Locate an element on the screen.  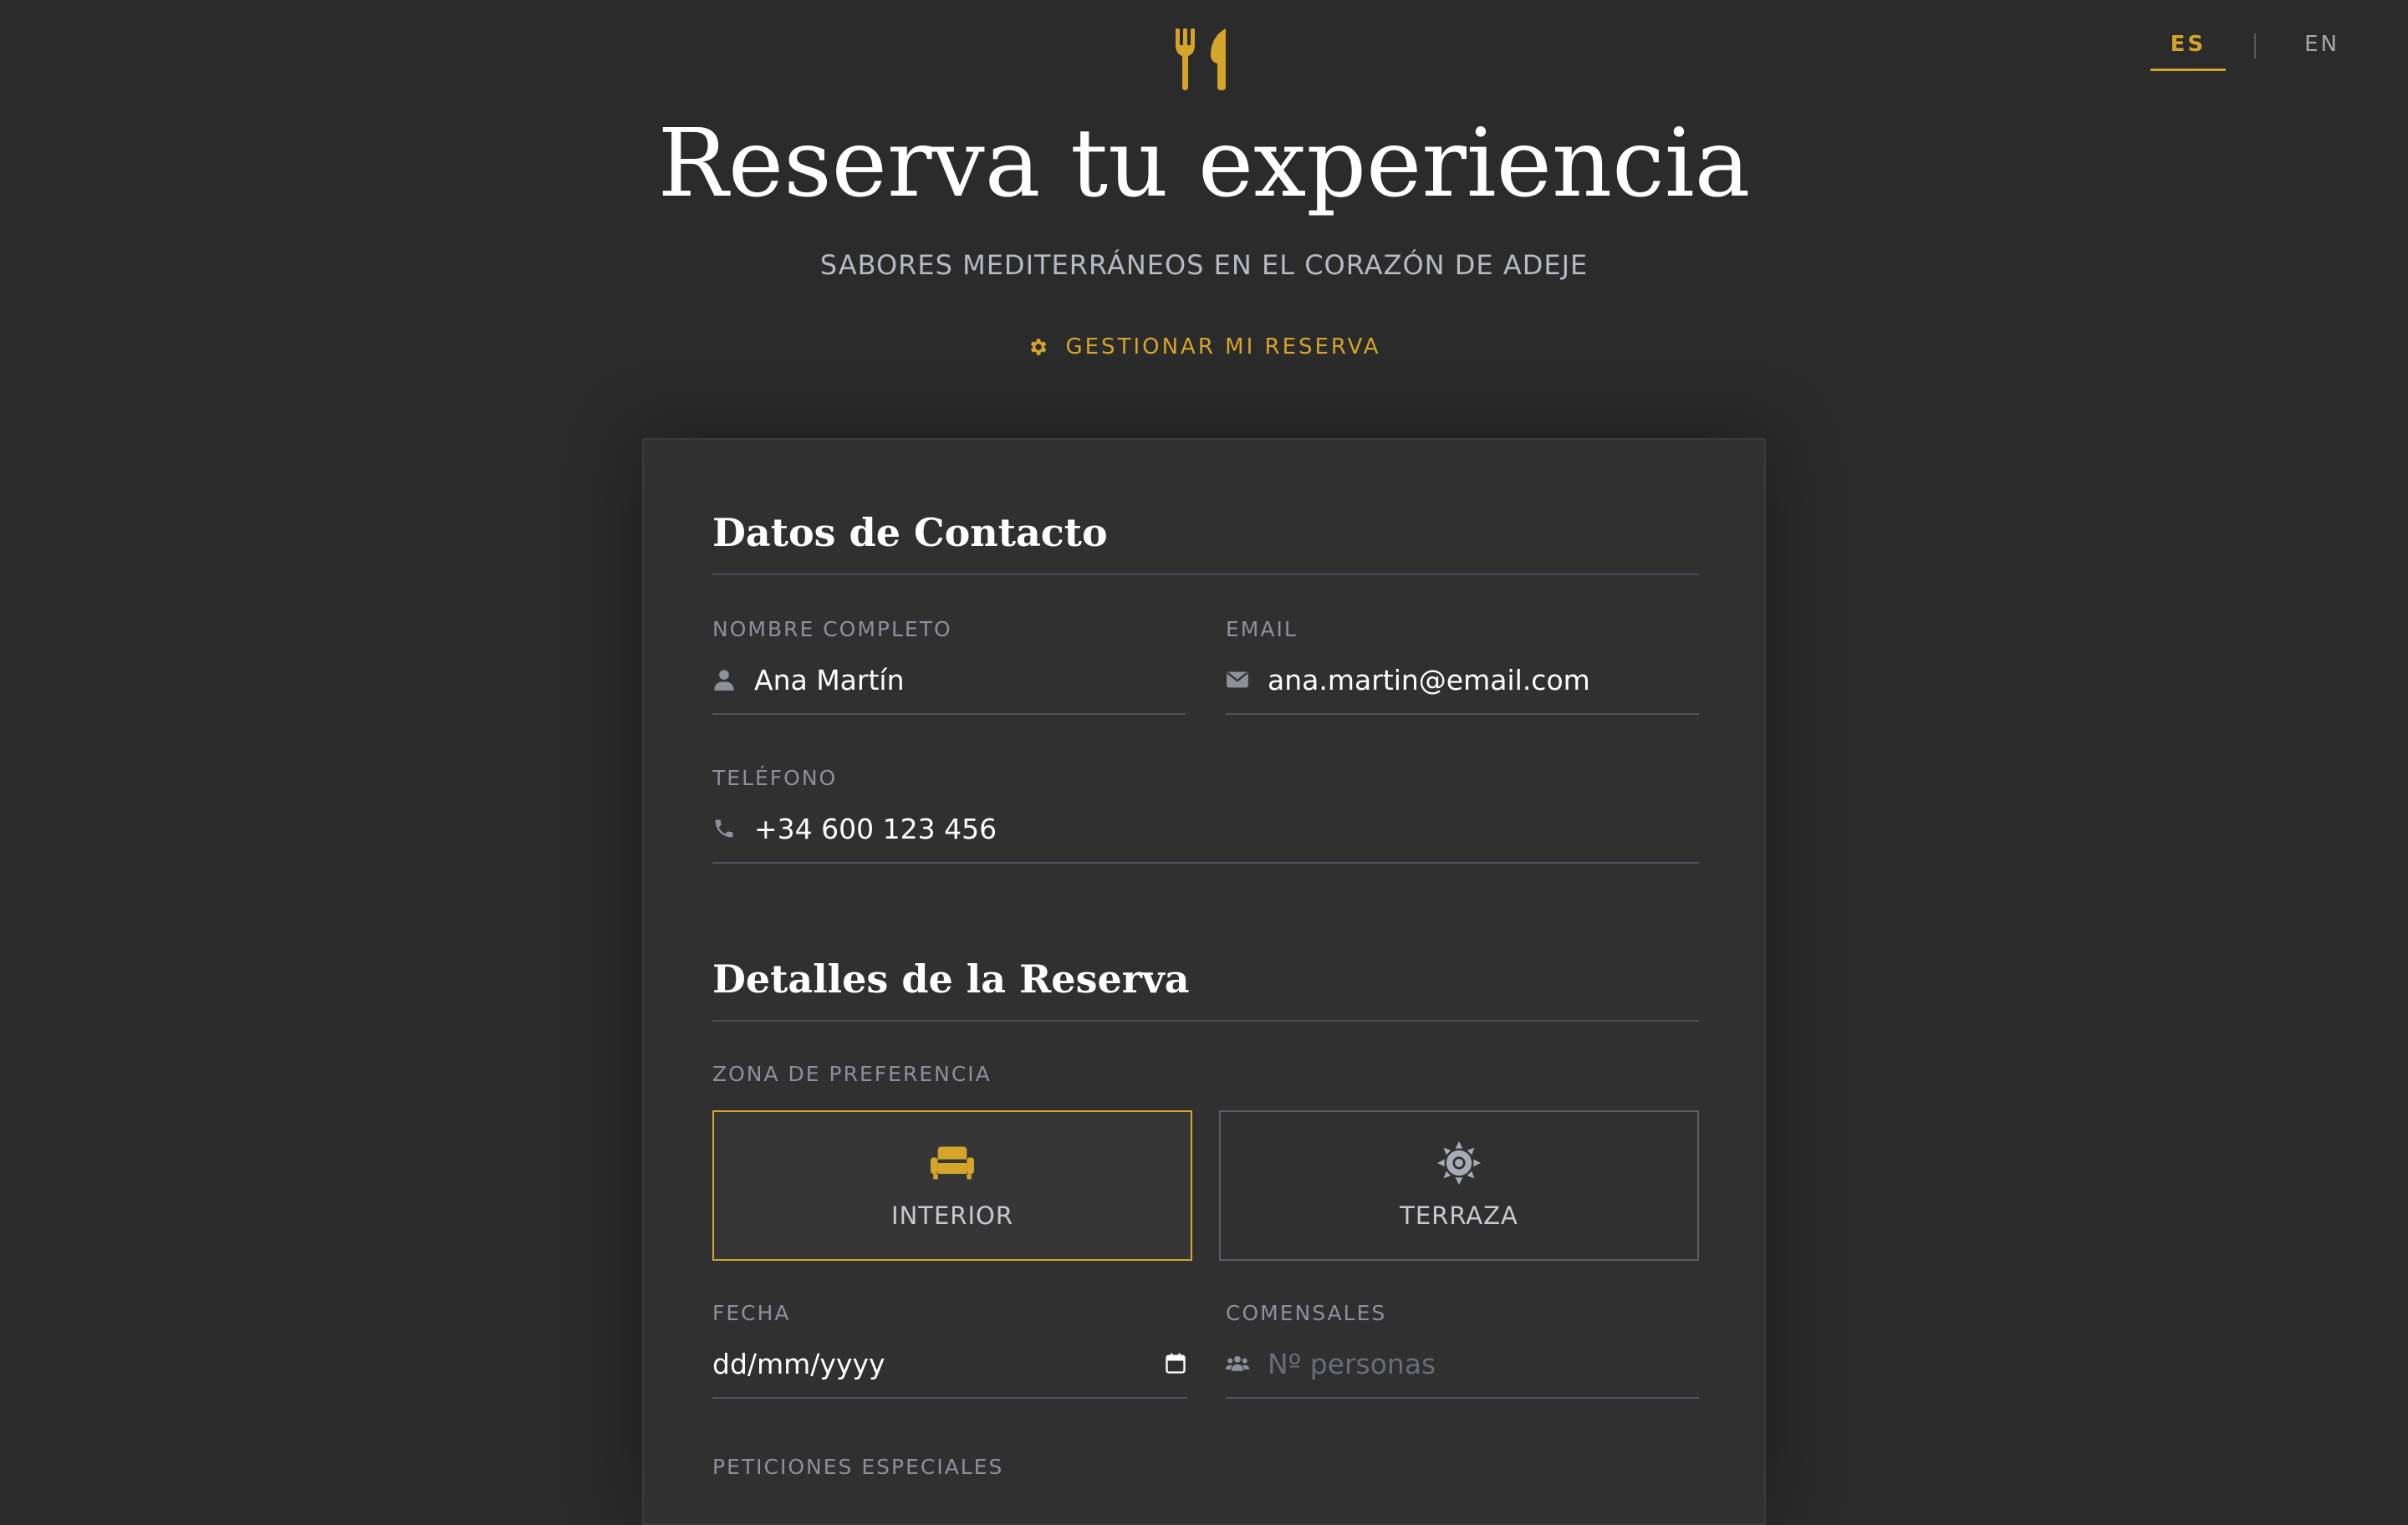
calendar-icon is located at coordinates (1175, 1363).